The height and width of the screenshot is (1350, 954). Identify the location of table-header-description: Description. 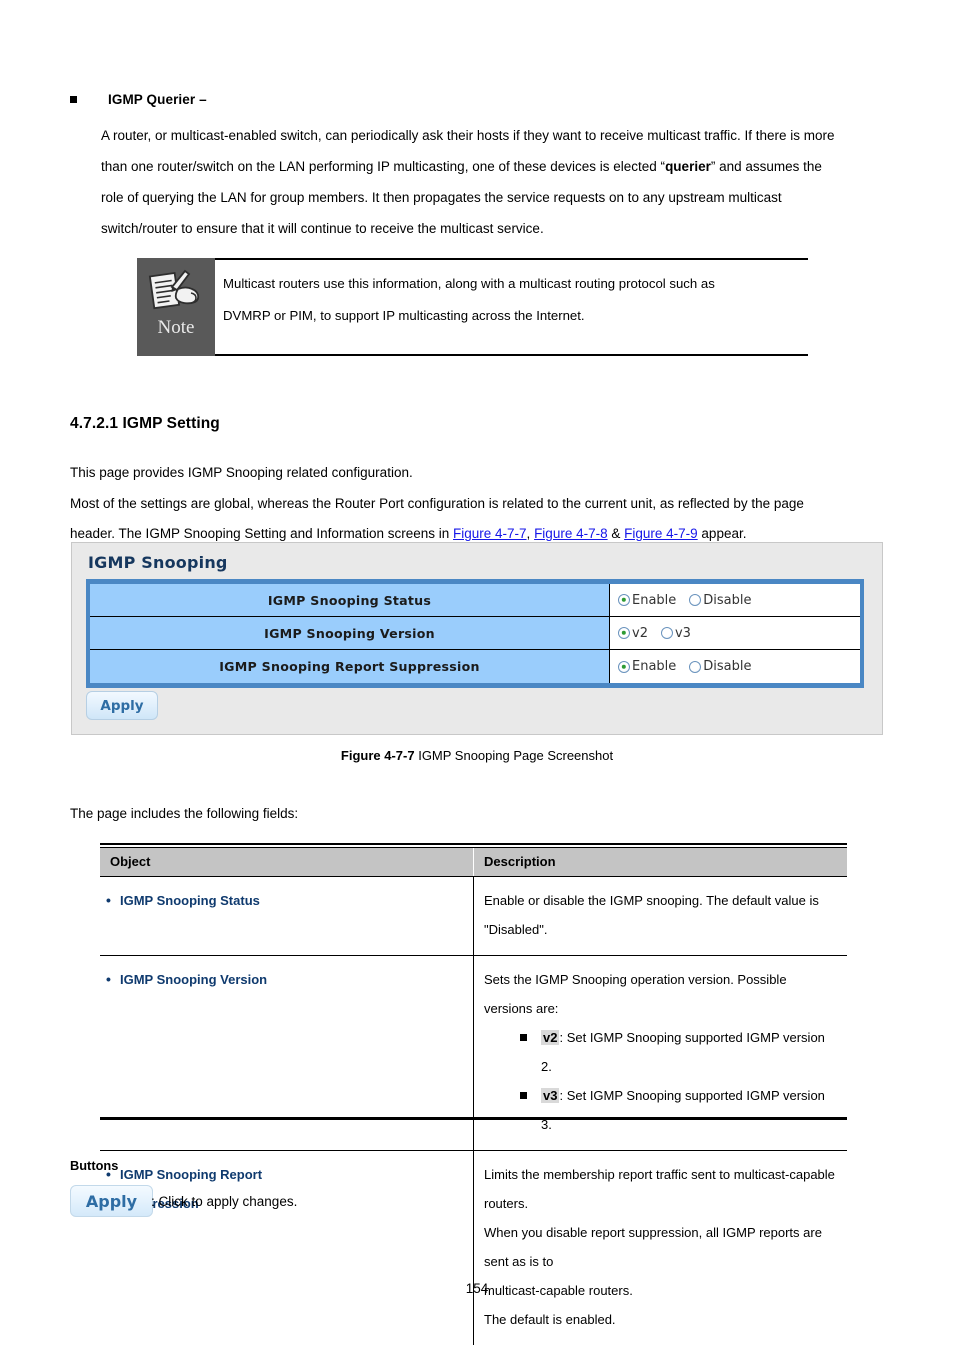
(660, 862).